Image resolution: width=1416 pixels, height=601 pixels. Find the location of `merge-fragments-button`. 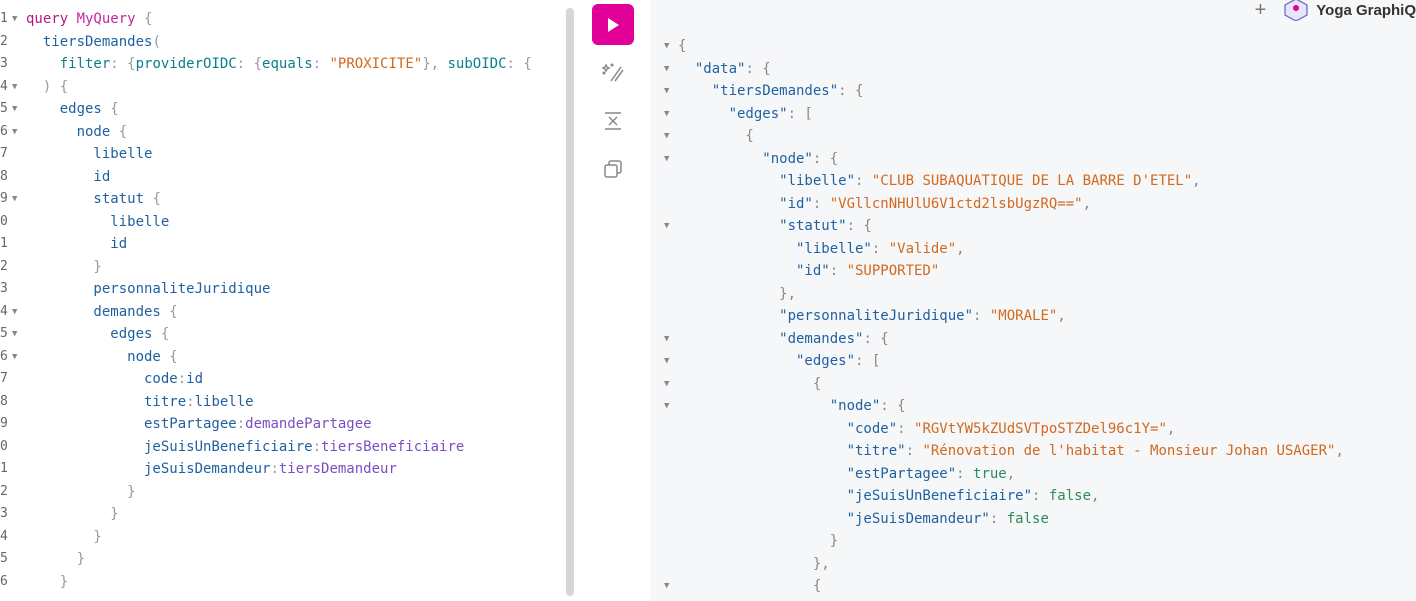

merge-fragments-button is located at coordinates (613, 121).